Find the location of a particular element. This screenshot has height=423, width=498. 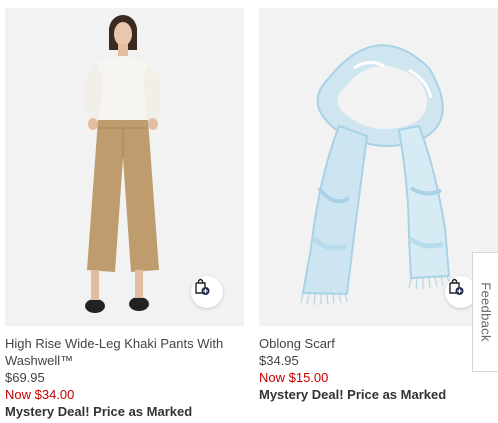

original-price: $69.95 is located at coordinates (25, 377).